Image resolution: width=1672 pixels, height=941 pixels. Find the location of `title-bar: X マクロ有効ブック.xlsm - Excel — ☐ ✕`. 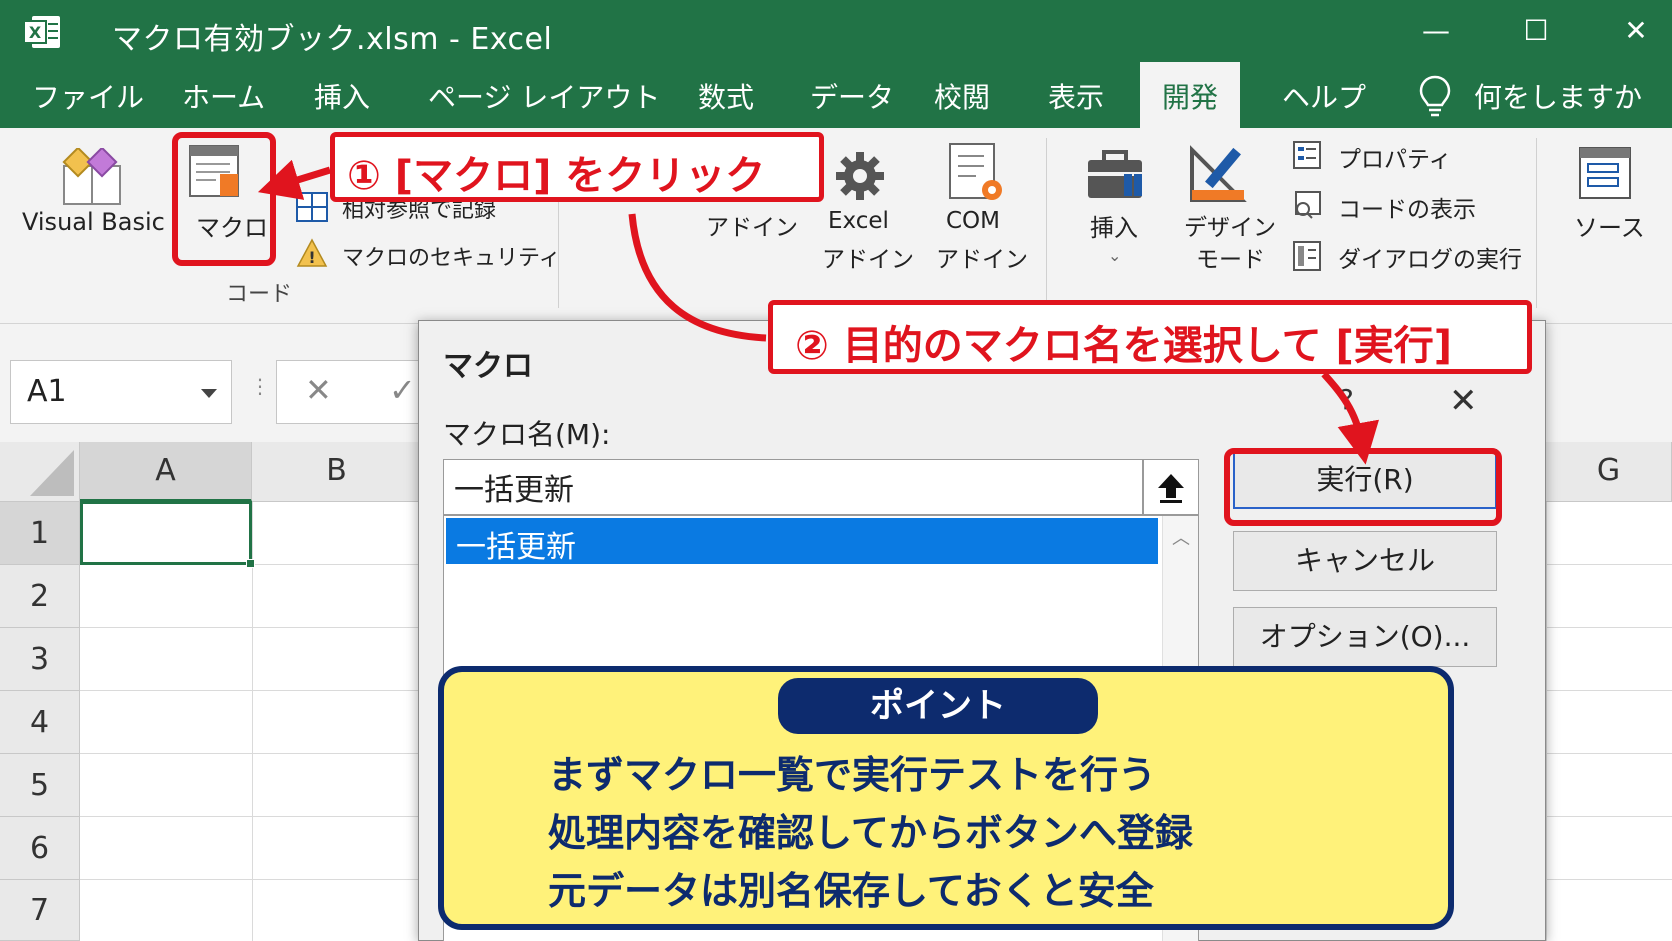

title-bar: X マクロ有効ブック.xlsm - Excel — ☐ ✕ is located at coordinates (836, 31).